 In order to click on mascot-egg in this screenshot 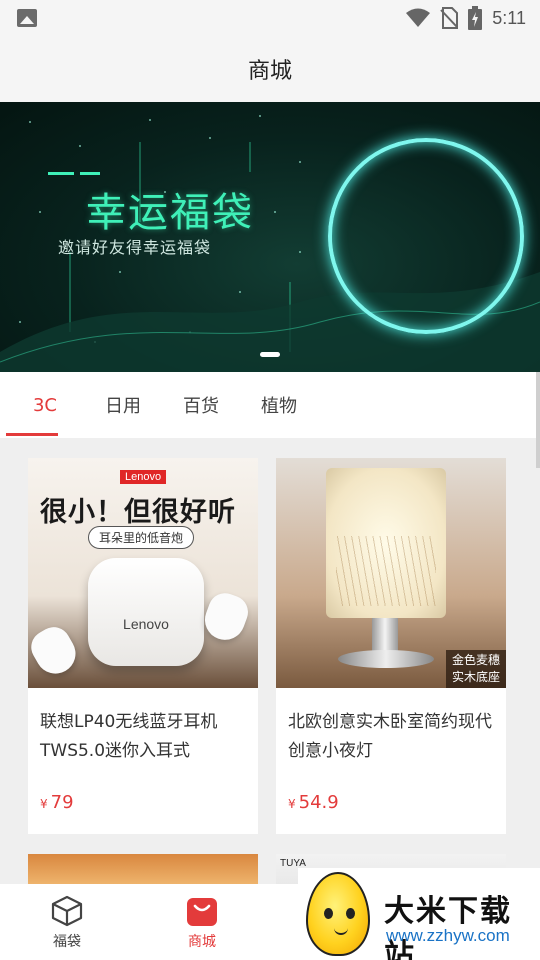, I will do `click(338, 914)`.